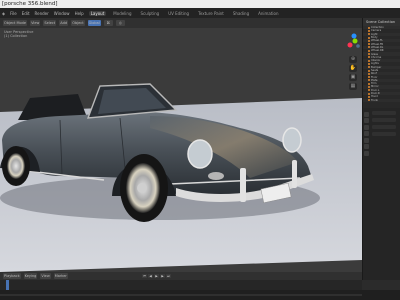  I want to click on active-collection: (1) Collection, so click(16, 36).